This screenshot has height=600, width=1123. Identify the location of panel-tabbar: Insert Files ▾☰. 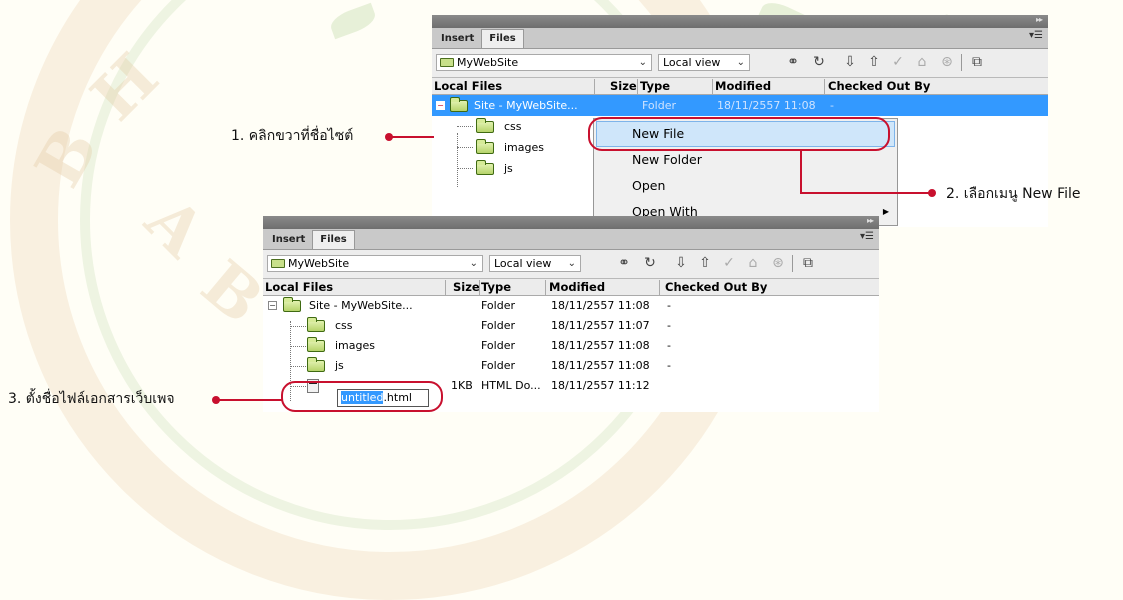
(740, 38).